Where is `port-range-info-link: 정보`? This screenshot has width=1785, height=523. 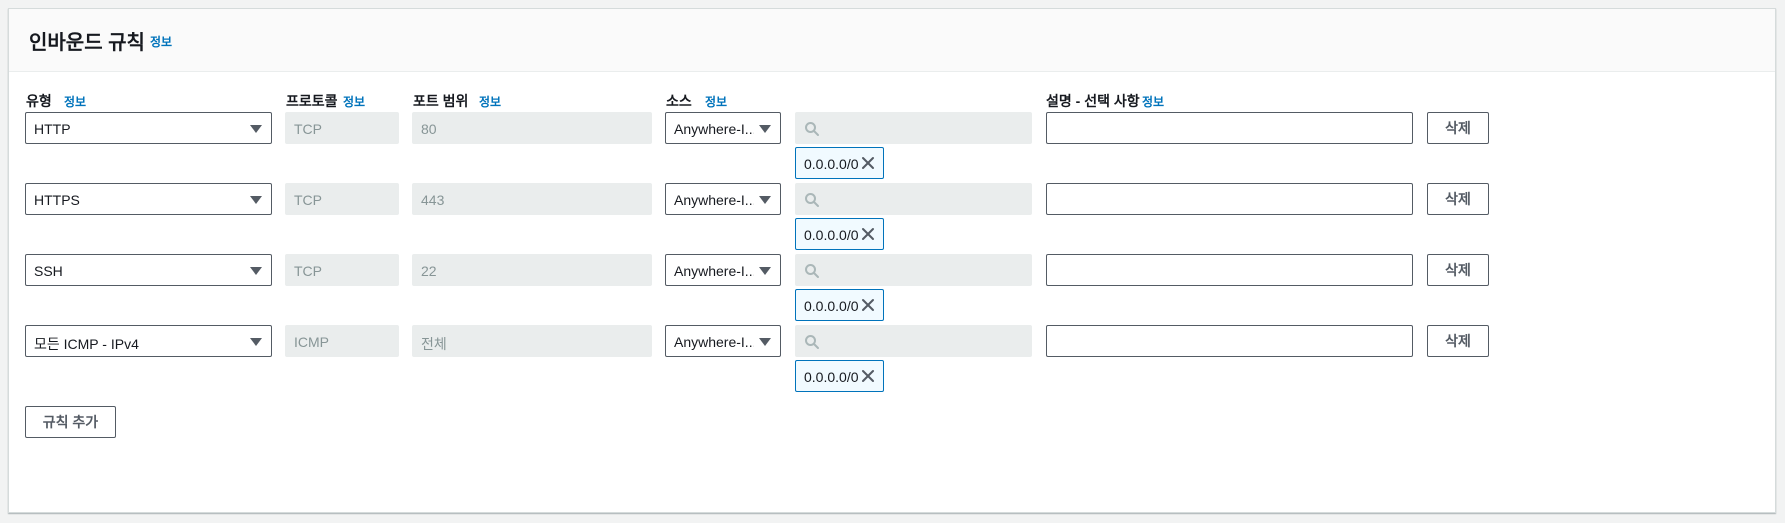 port-range-info-link: 정보 is located at coordinates (490, 101).